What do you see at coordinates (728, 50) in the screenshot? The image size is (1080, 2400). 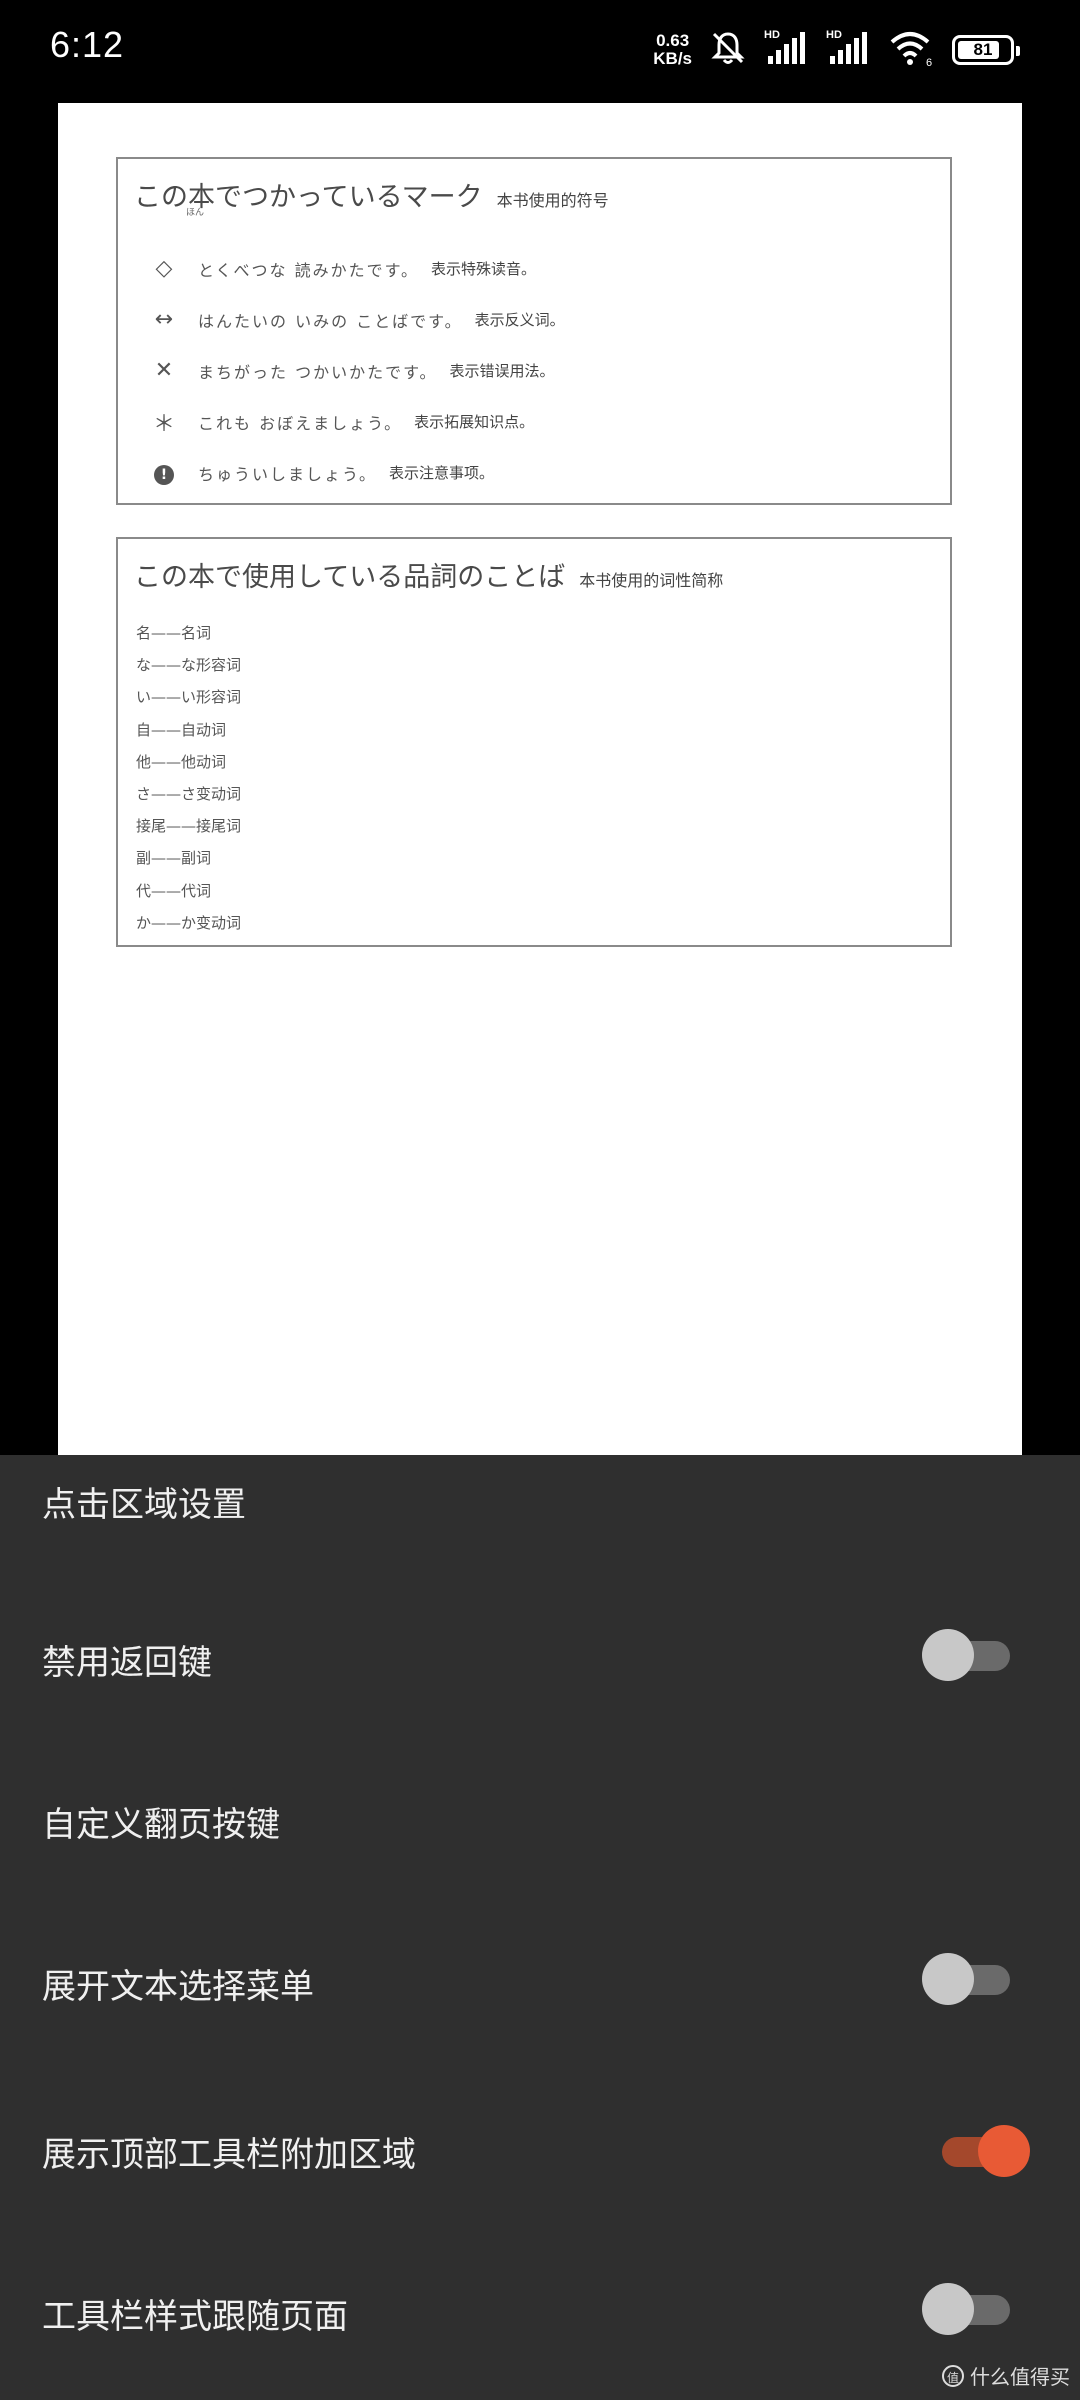 I see `mute-bell-icon` at bounding box center [728, 50].